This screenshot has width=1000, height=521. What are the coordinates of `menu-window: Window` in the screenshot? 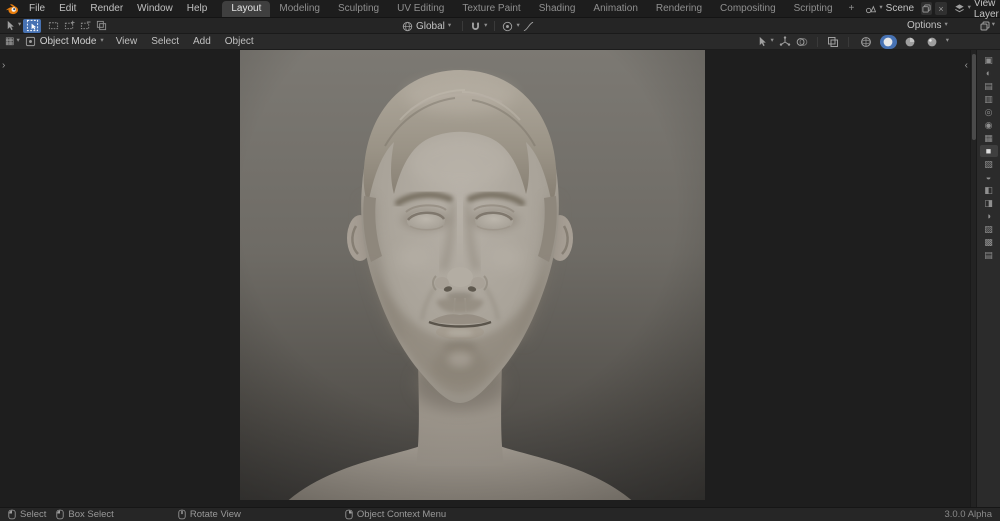 It's located at (155, 8).